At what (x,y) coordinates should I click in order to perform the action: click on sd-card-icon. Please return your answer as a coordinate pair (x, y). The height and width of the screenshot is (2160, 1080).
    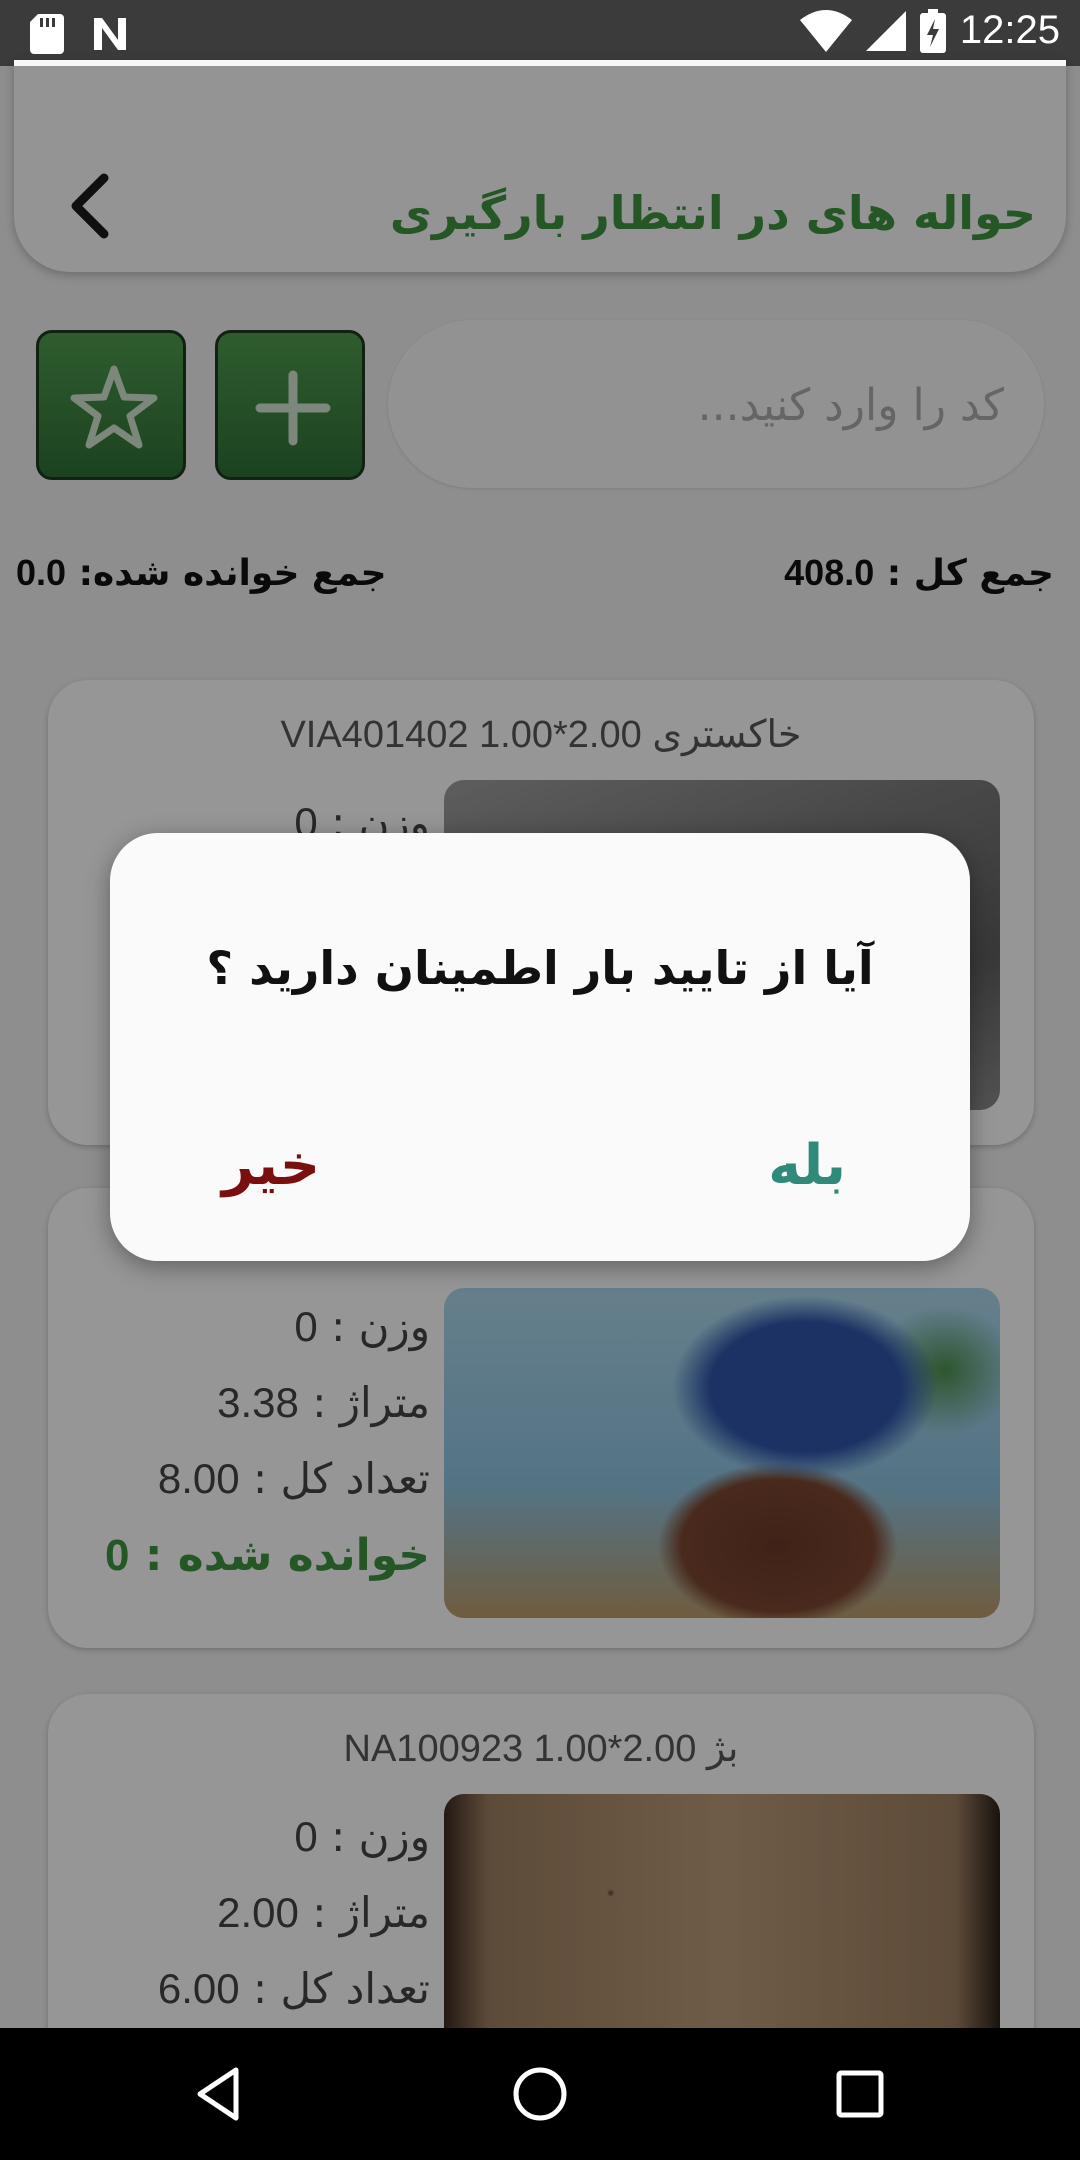
    Looking at the image, I should click on (47, 34).